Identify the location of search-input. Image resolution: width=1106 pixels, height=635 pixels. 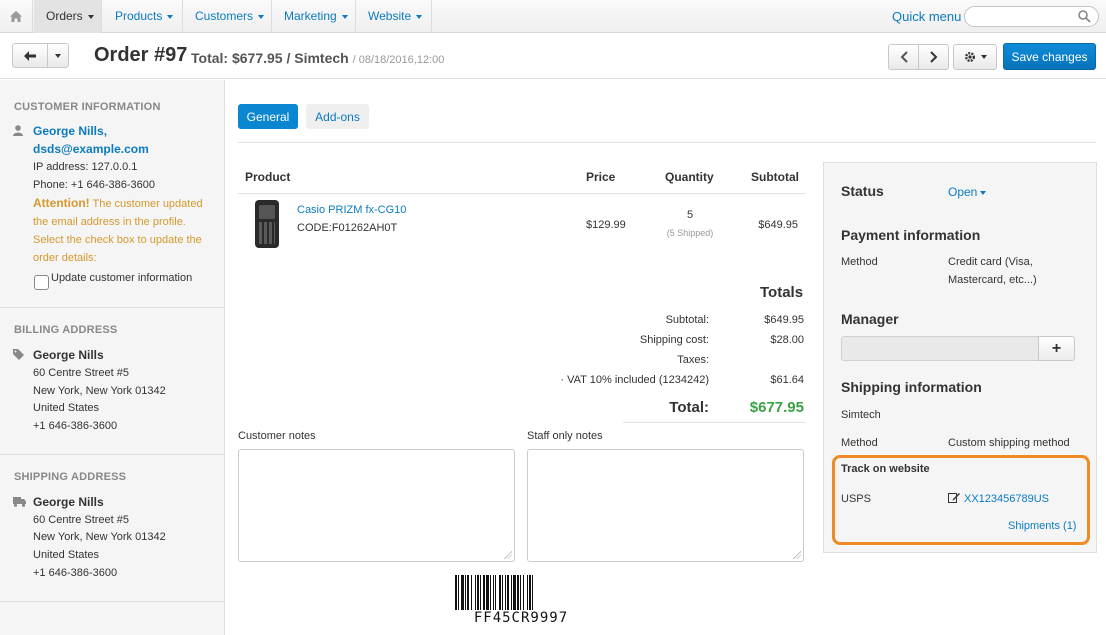
(1031, 16).